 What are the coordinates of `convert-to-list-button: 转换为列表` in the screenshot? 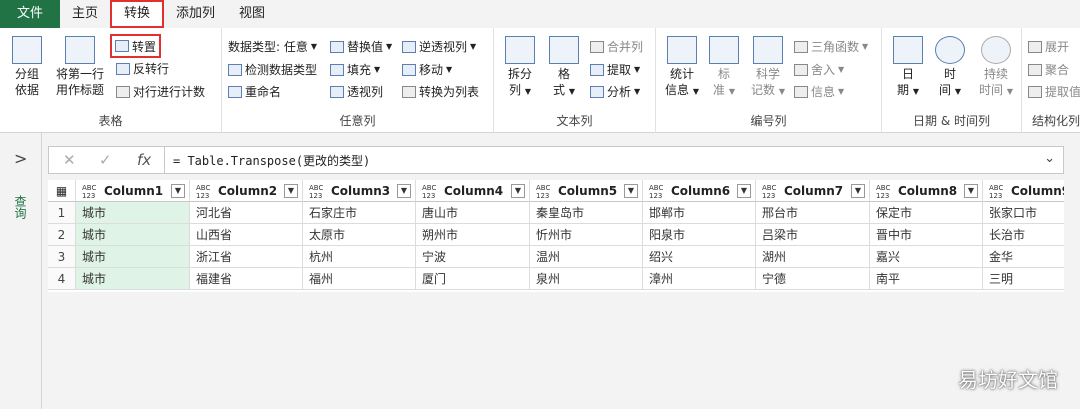 It's located at (440, 91).